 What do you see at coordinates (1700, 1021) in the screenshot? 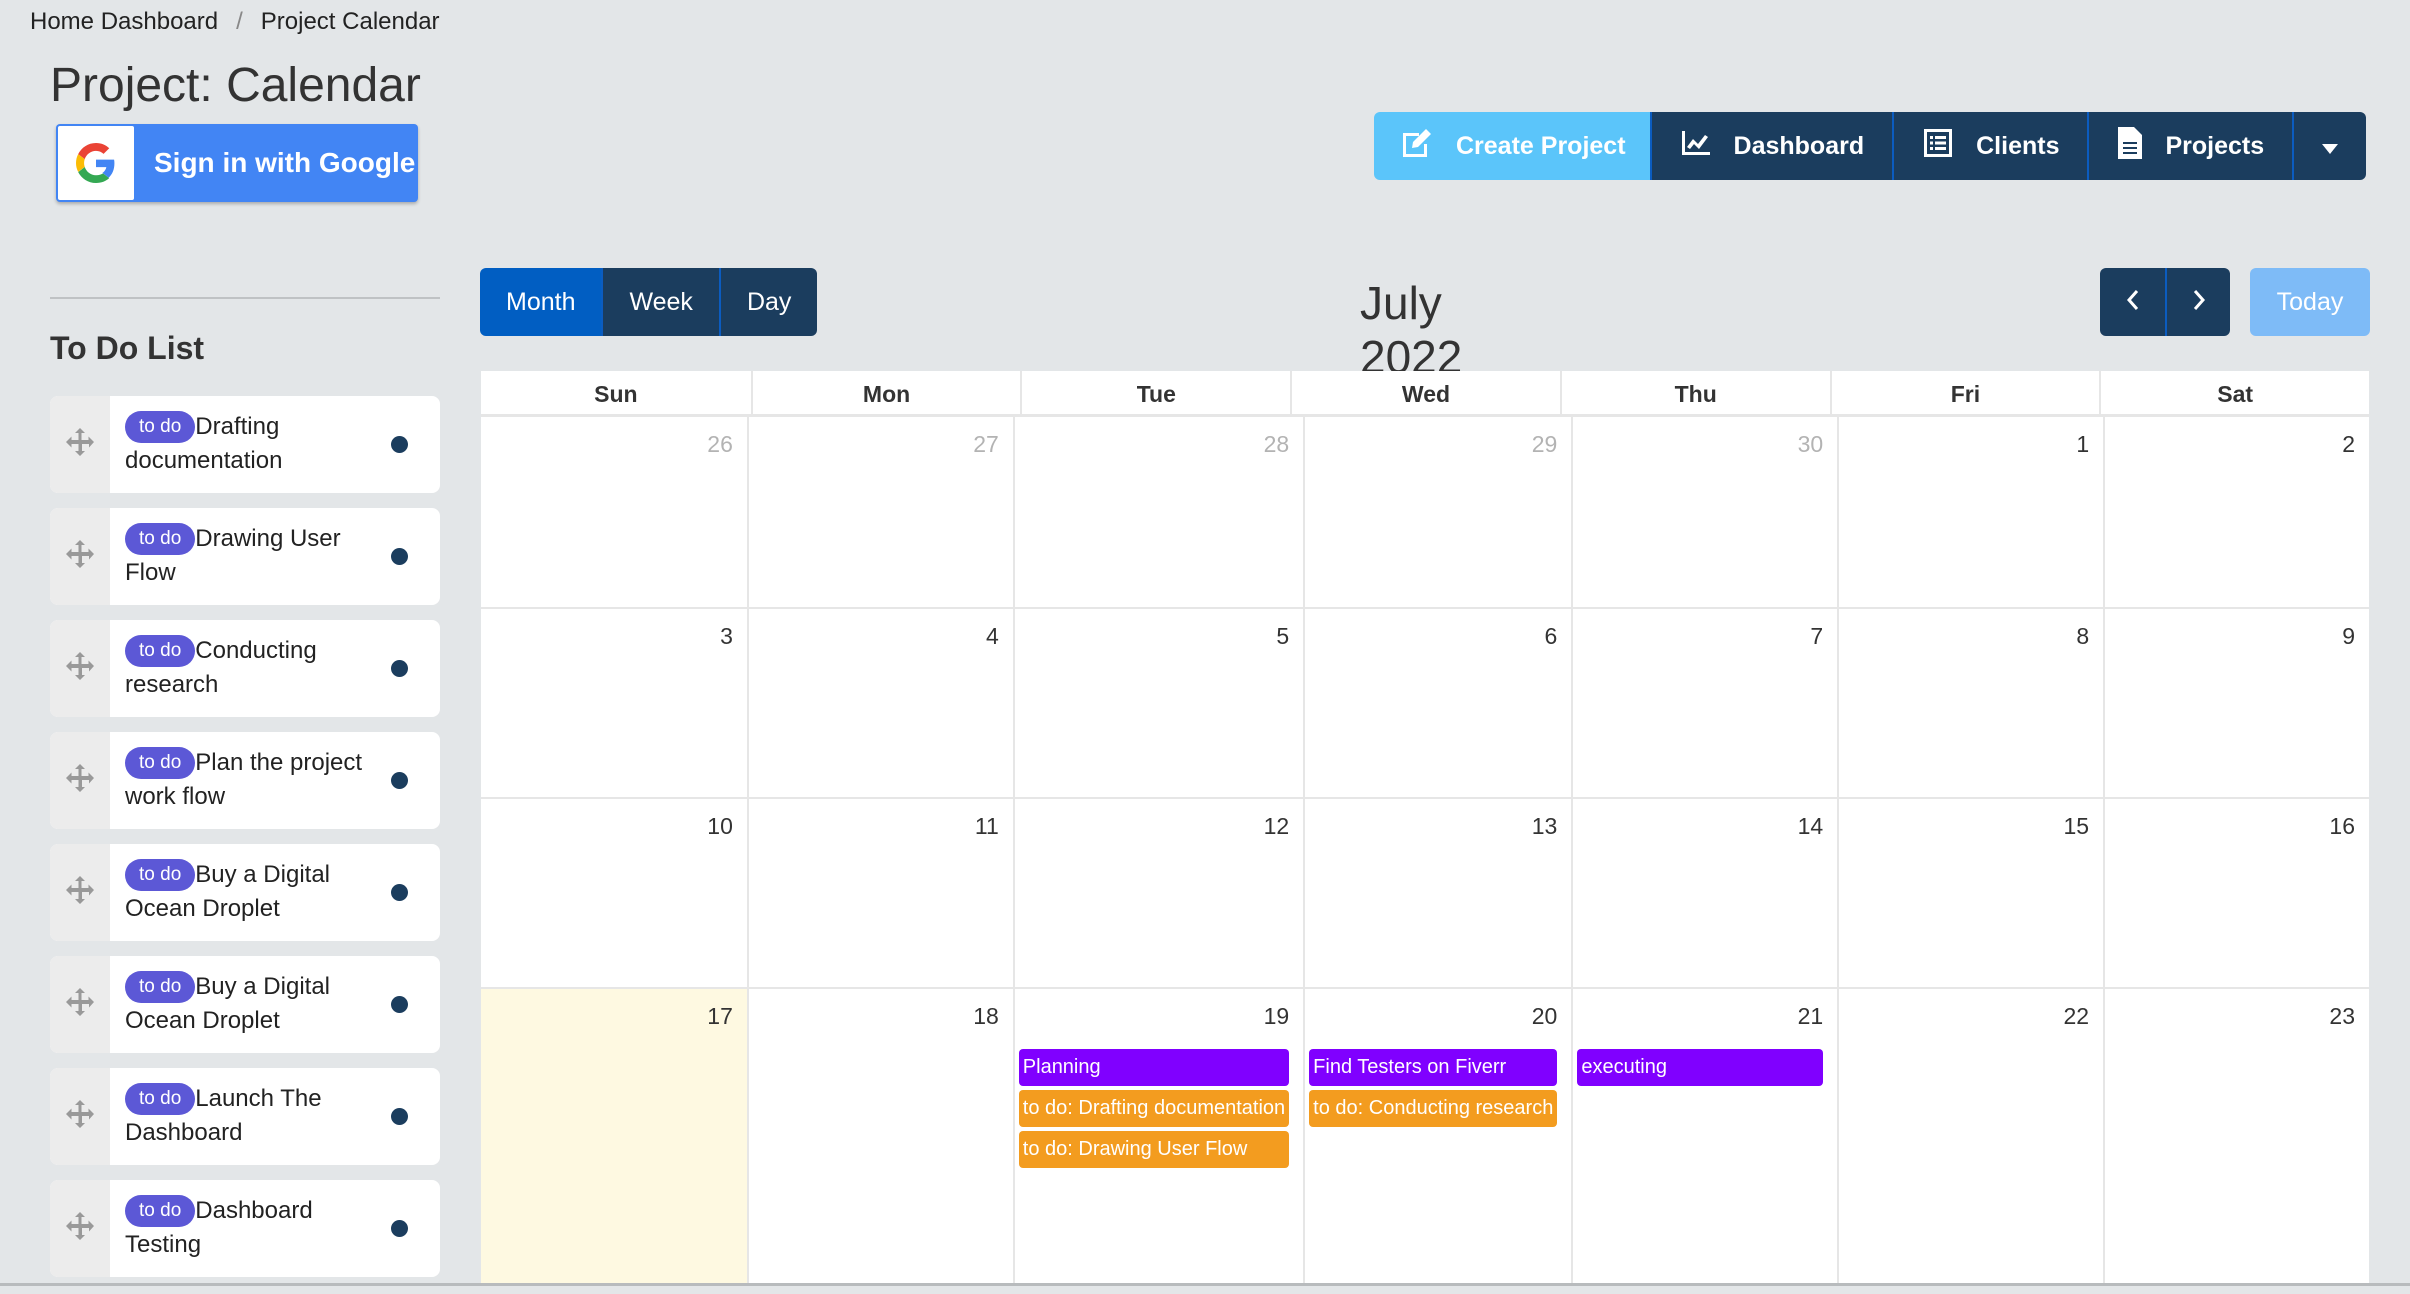
I see `day-number: 21` at bounding box center [1700, 1021].